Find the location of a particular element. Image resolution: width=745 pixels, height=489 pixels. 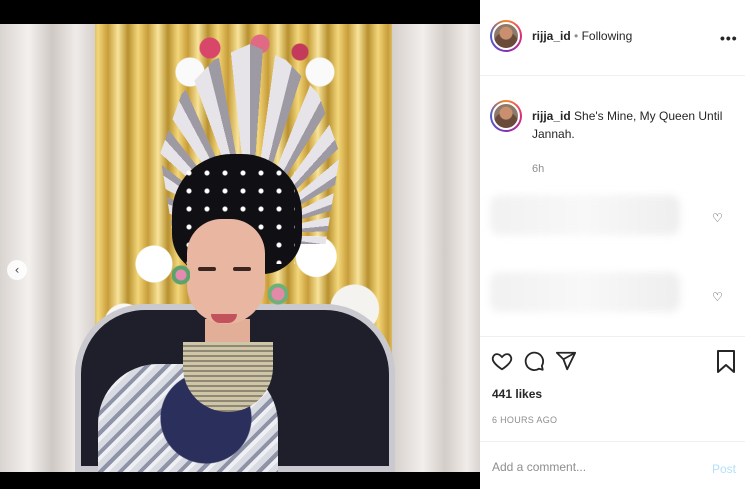

avatar-image is located at coordinates (506, 36).